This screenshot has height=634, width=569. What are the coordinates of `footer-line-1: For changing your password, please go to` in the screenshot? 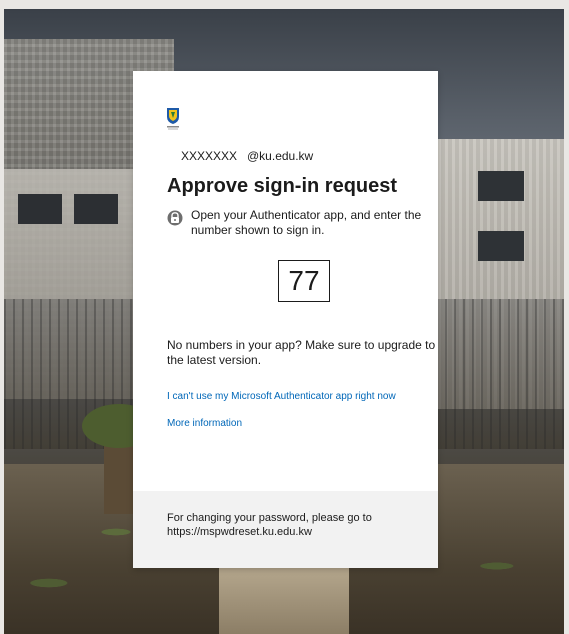 It's located at (269, 518).